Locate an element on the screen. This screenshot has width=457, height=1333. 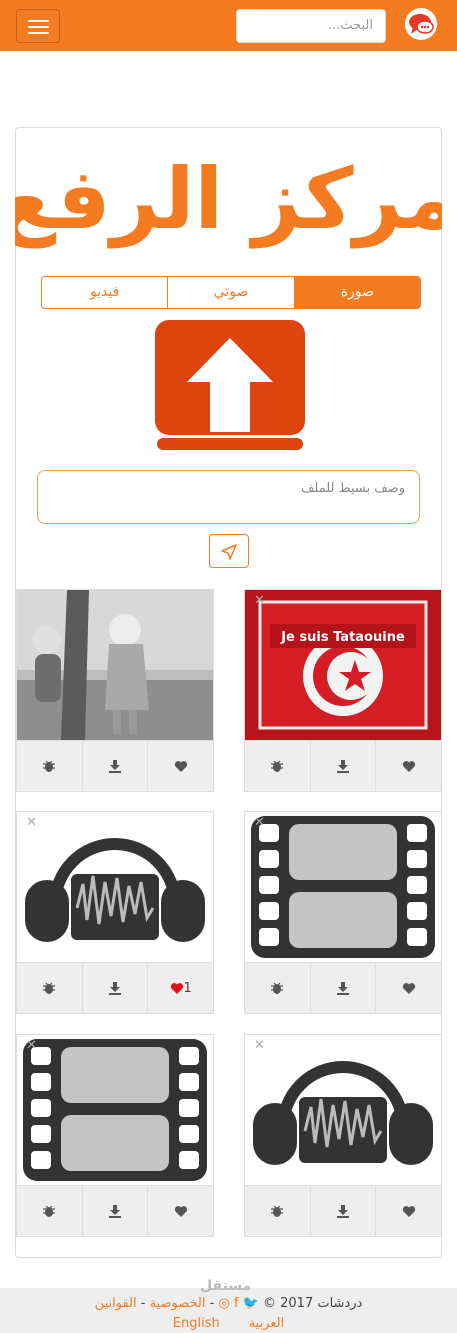
instagram-icon: ◎ is located at coordinates (223, 1303).